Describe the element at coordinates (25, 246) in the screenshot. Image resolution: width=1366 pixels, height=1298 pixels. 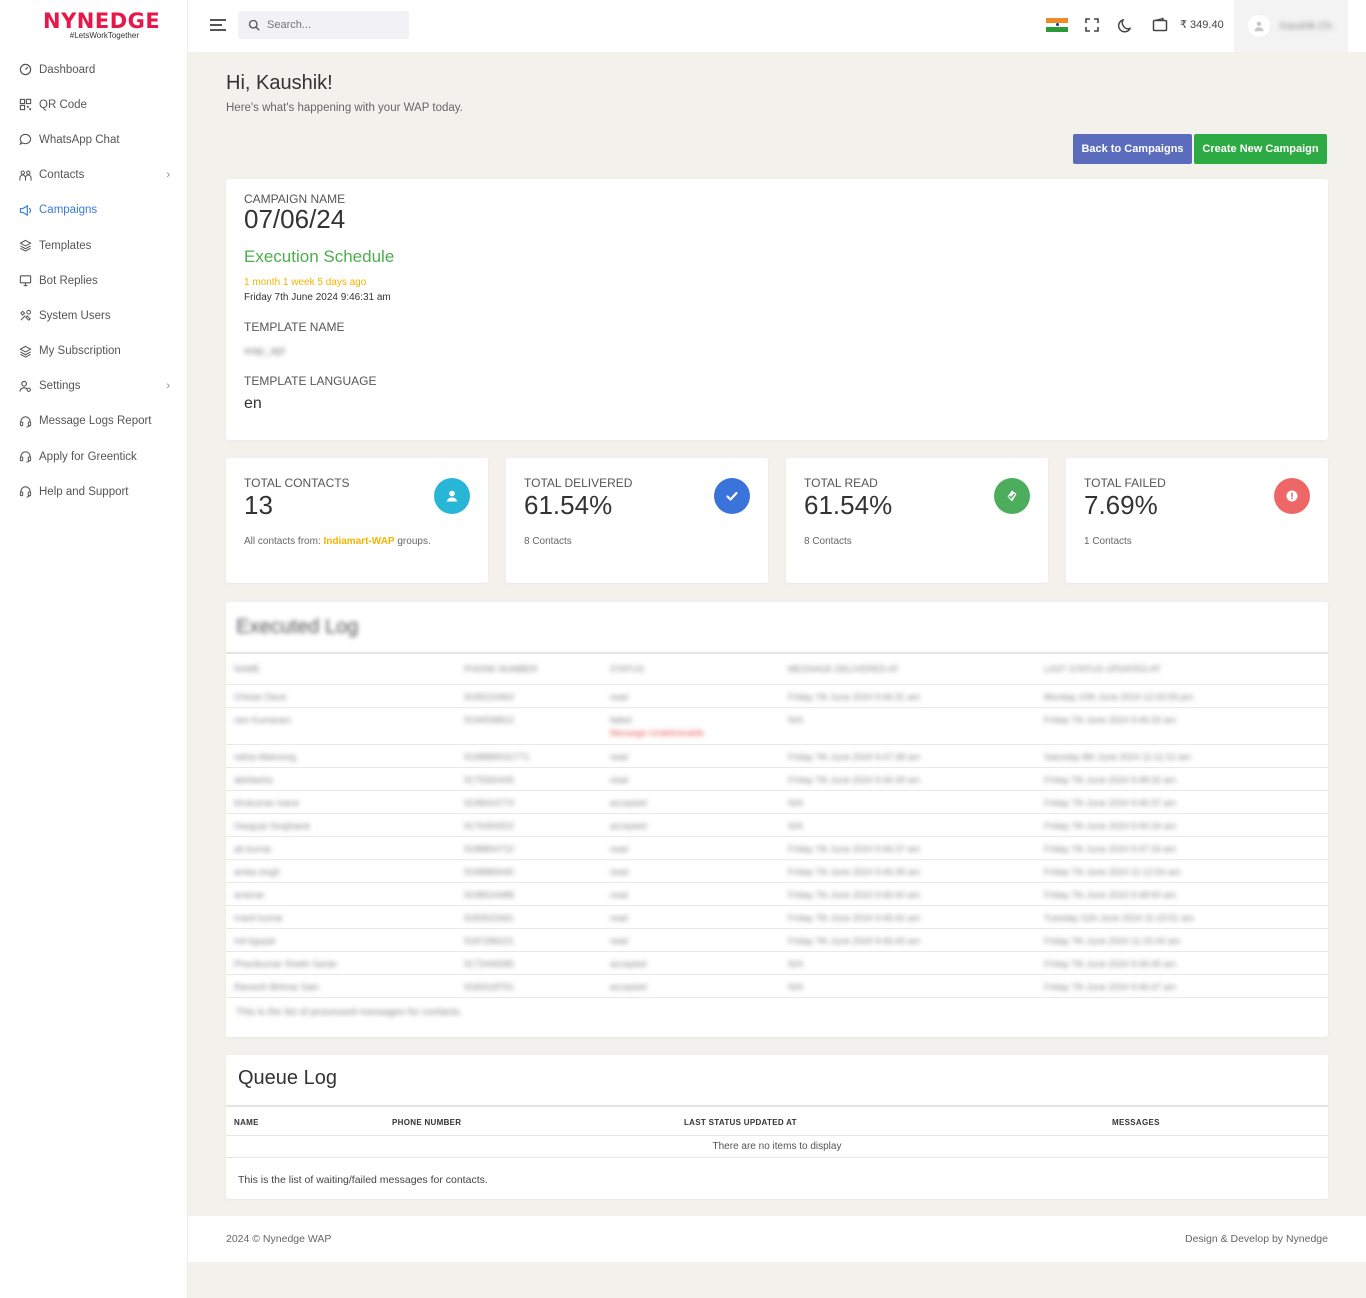
I see `layers-icon` at that location.